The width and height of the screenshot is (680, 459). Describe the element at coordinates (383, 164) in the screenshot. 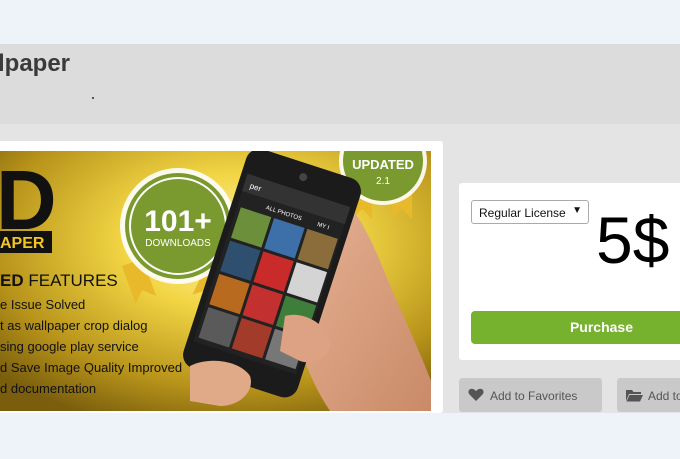

I see `updated-label: UPDATED` at that location.